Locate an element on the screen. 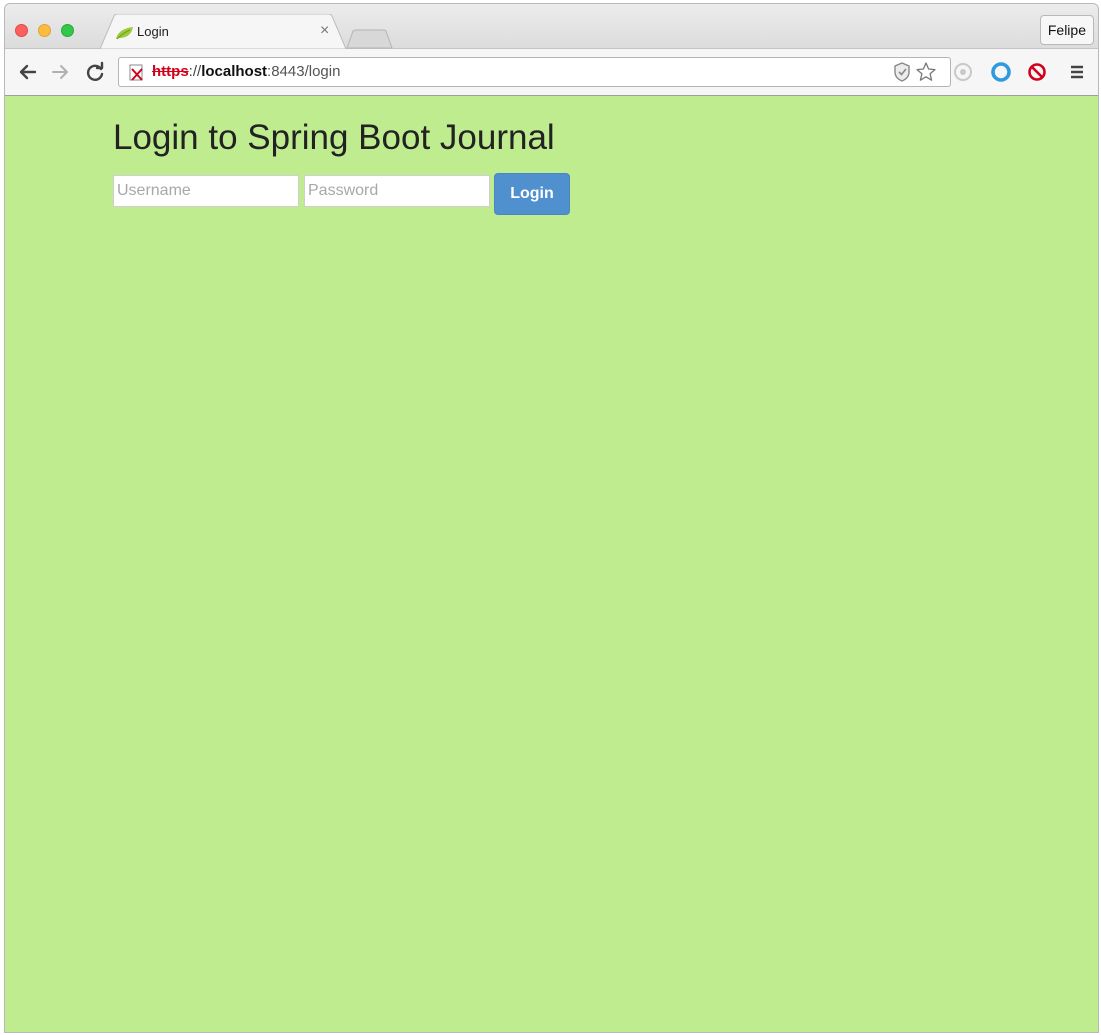 The height and width of the screenshot is (1035, 1101). url-scheme: https is located at coordinates (170, 71).